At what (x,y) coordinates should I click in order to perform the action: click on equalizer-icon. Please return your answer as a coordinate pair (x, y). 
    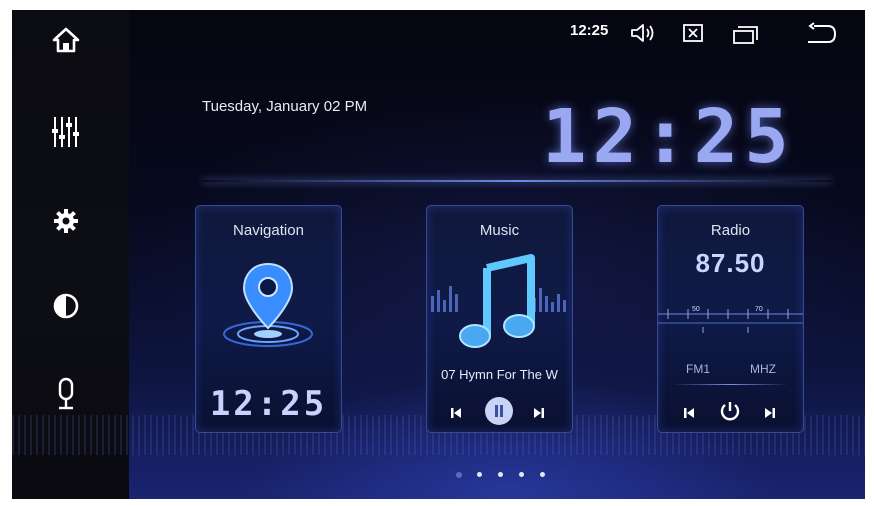
    Looking at the image, I should click on (65, 132).